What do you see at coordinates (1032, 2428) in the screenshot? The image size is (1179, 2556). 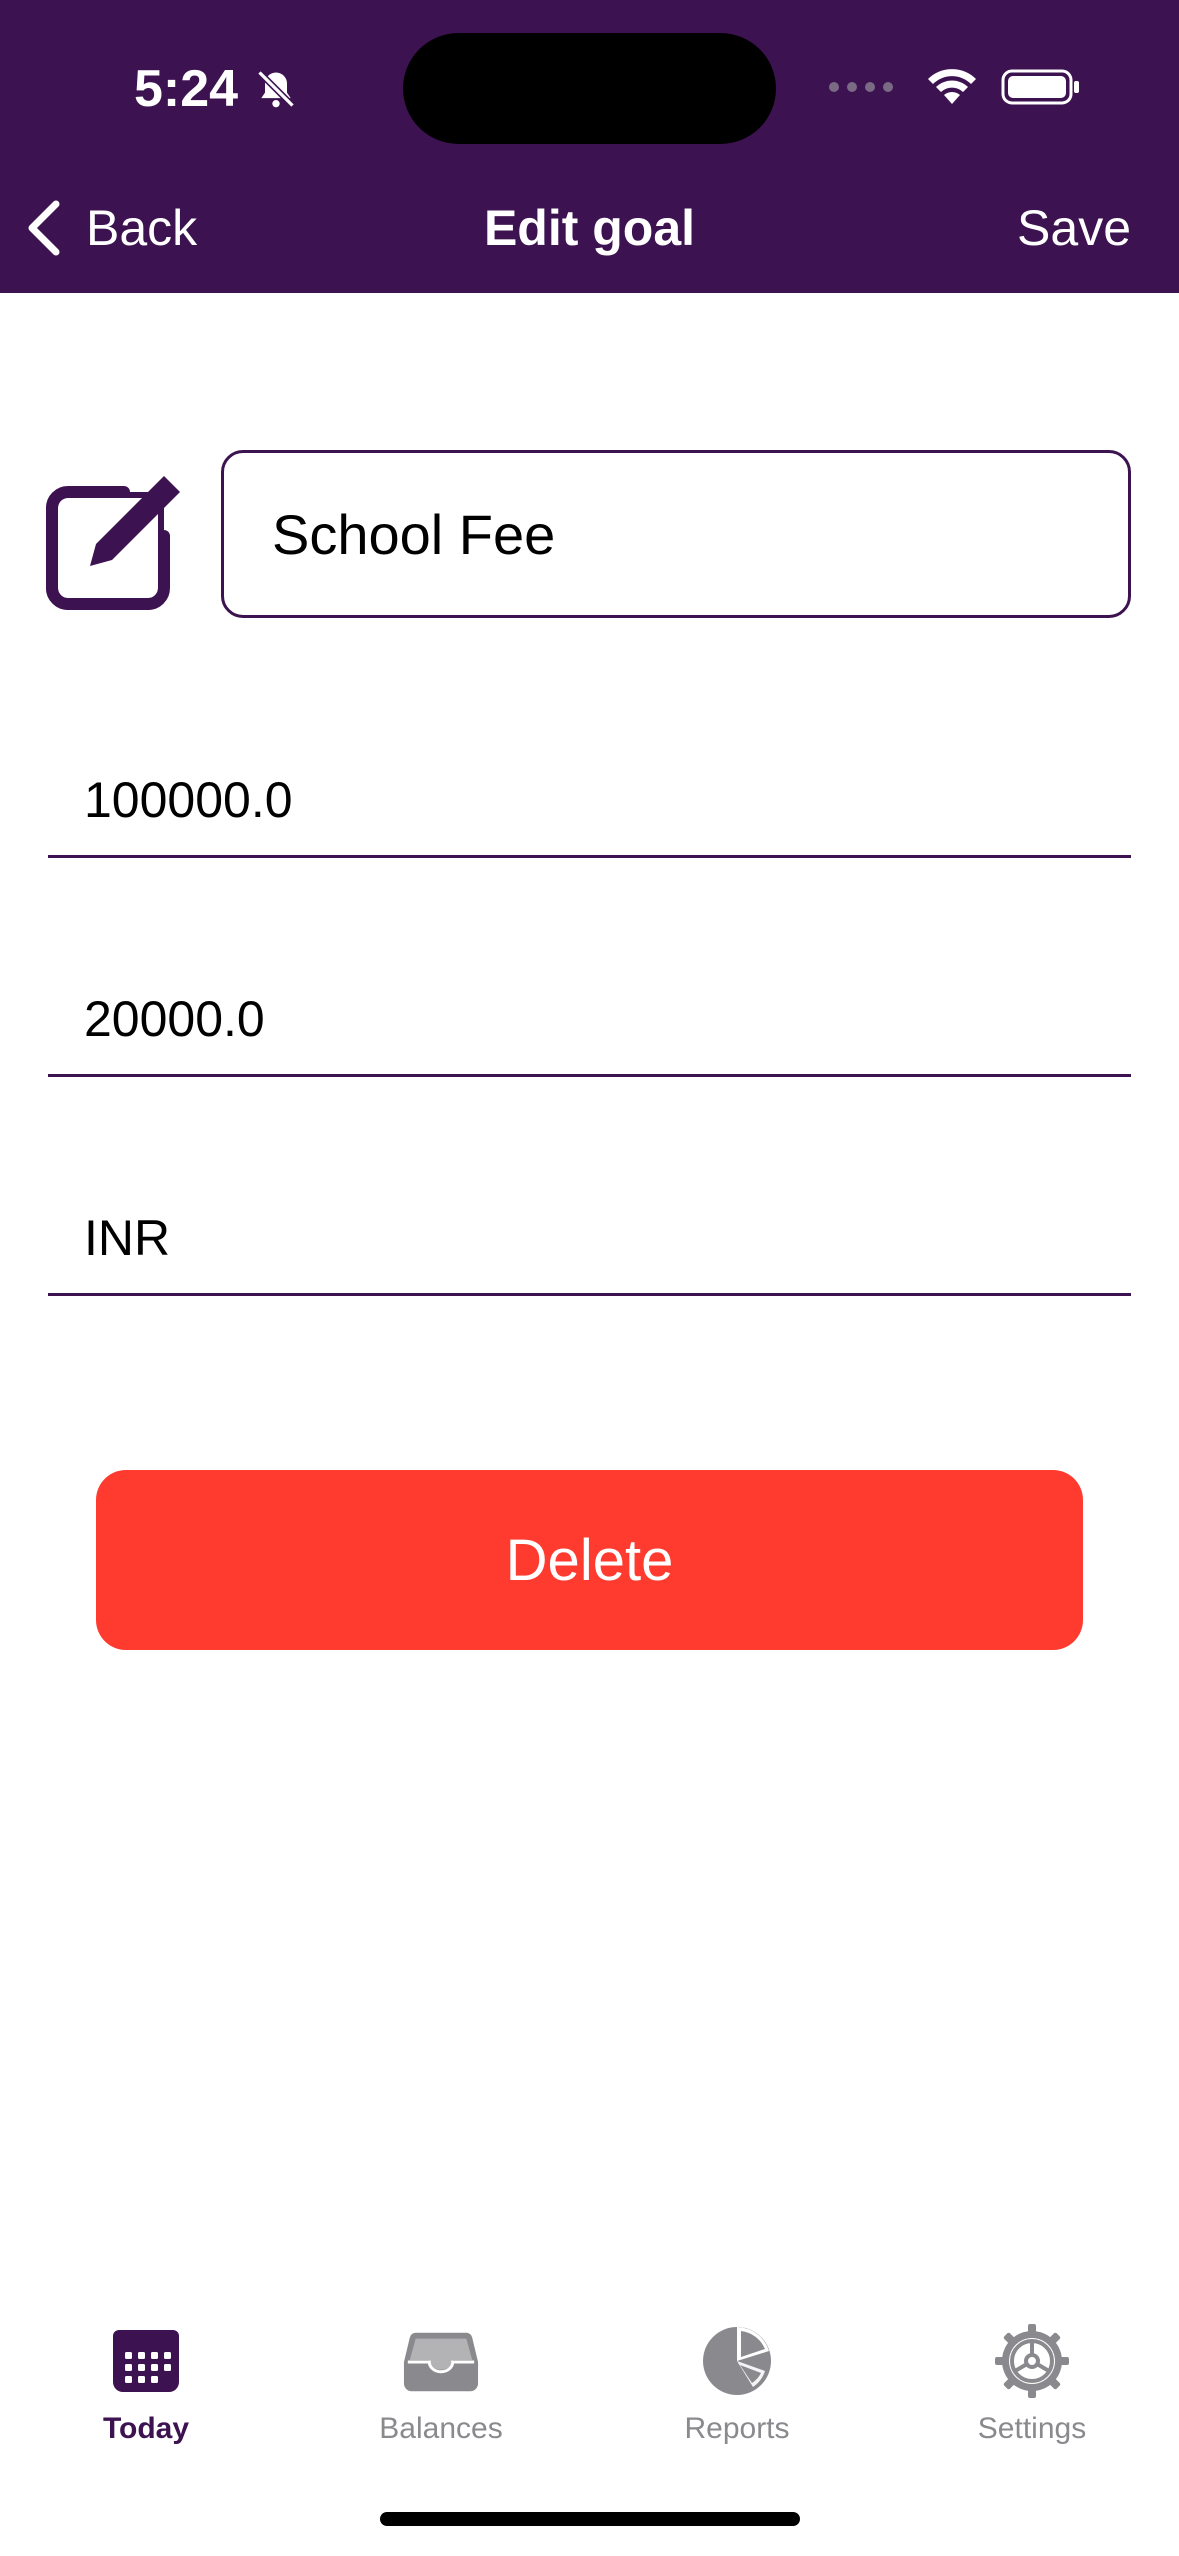 I see `tab-label-settings: Settings` at bounding box center [1032, 2428].